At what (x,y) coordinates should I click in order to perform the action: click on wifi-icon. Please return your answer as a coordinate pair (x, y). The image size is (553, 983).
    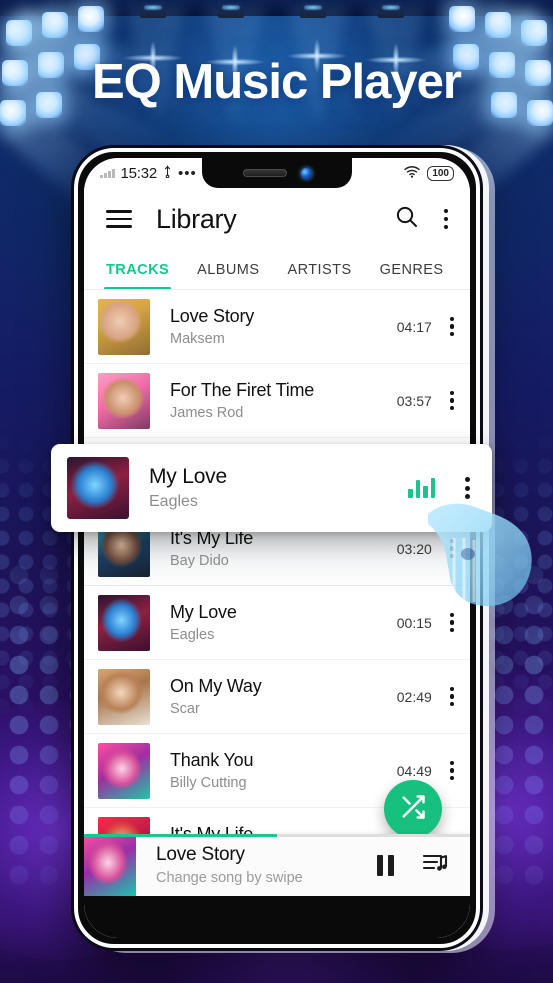
    Looking at the image, I should click on (412, 173).